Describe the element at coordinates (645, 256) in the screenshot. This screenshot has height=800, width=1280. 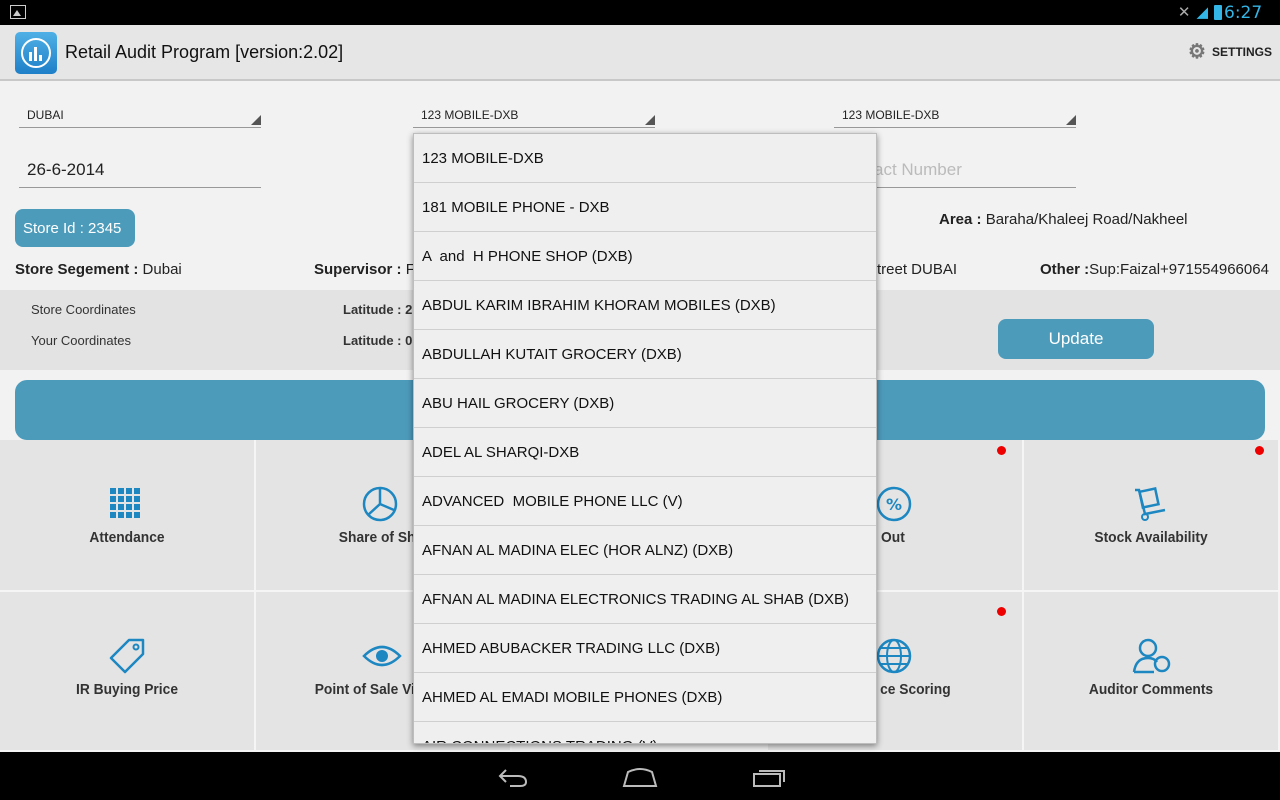
I see `dropdown-item: A and H PHONE SHOP (DXB)` at that location.